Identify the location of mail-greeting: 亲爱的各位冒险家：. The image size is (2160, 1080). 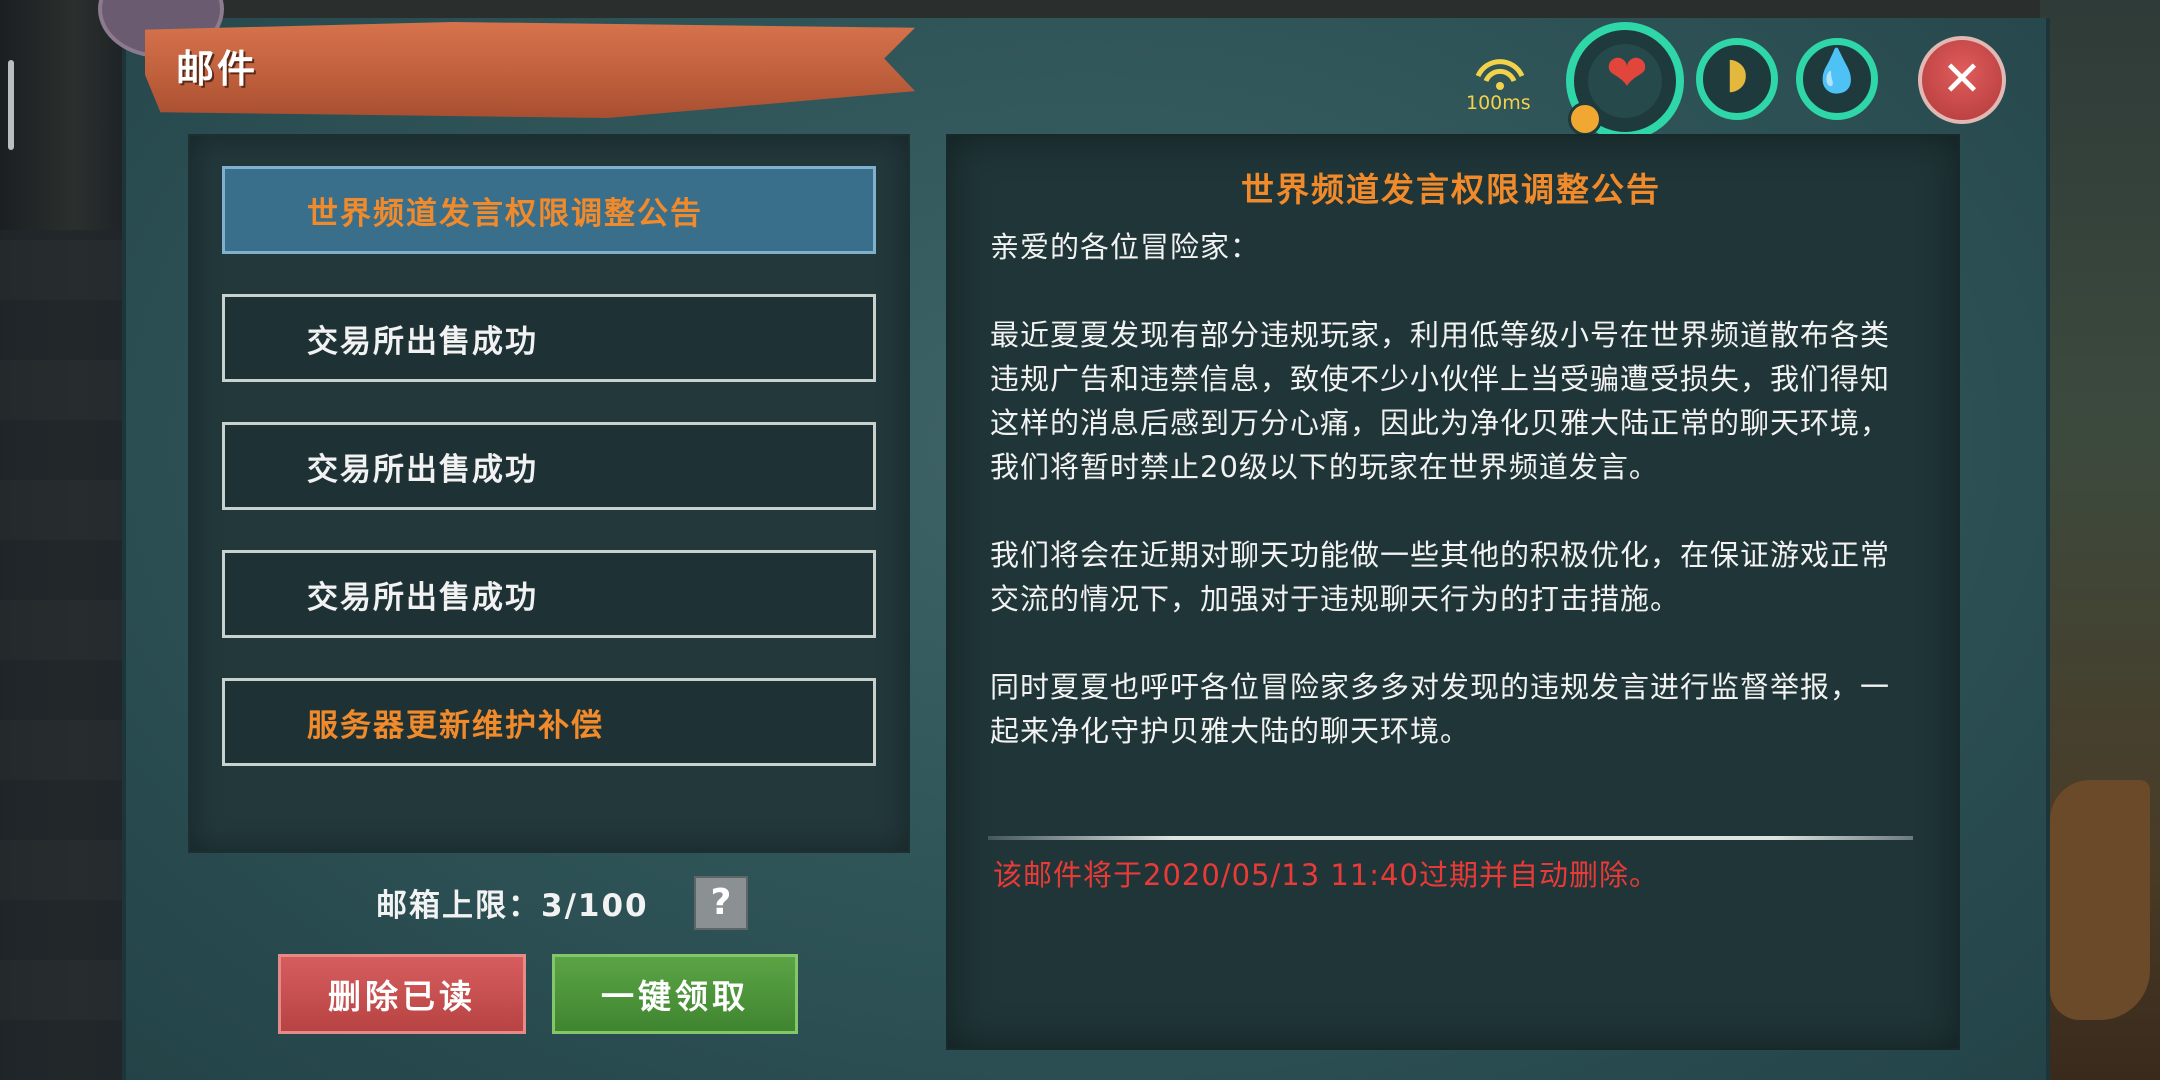
(1125, 247).